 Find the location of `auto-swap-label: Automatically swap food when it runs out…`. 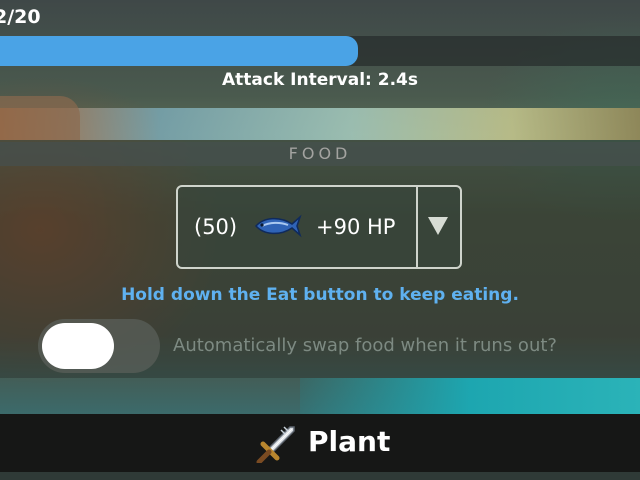

auto-swap-label: Automatically swap food when it runs out… is located at coordinates (365, 345).